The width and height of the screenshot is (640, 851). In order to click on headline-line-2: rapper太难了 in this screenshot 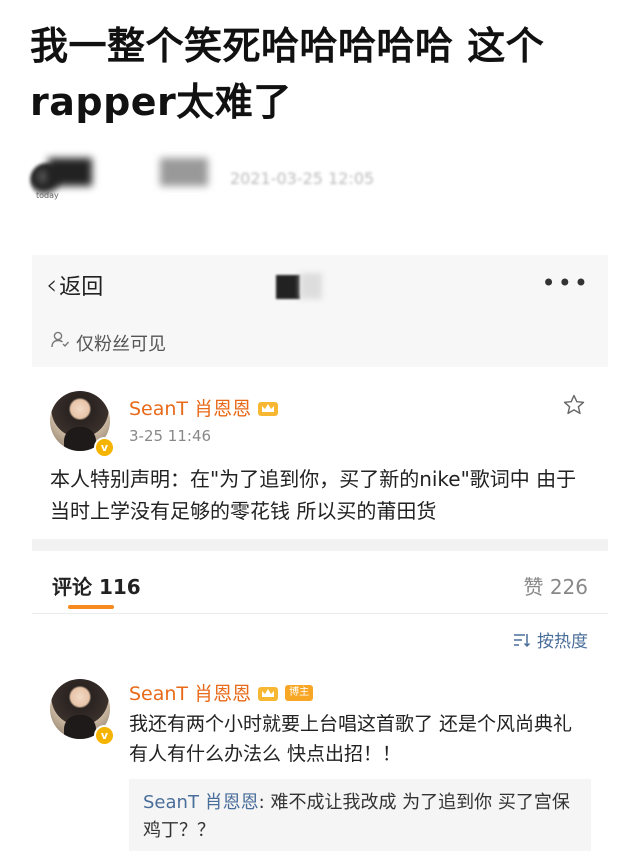, I will do `click(161, 102)`.